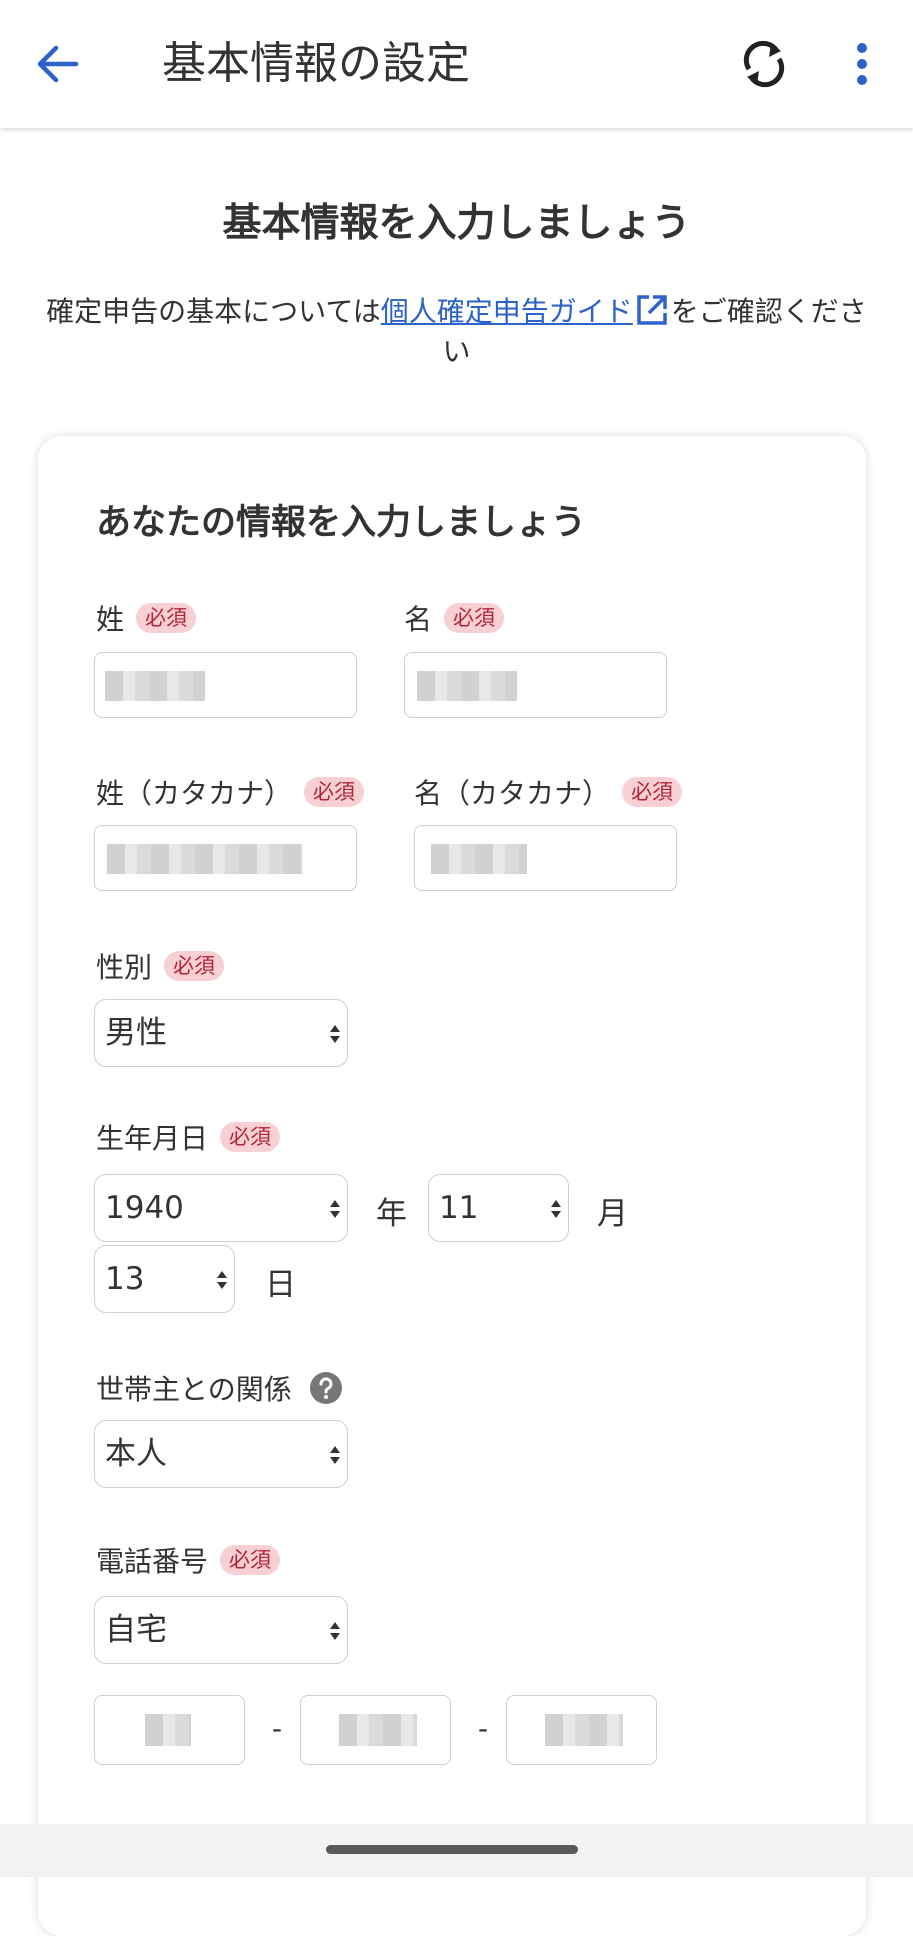 This screenshot has height=1936, width=913. I want to click on phone-label-text: 電話番号, so click(152, 1561).